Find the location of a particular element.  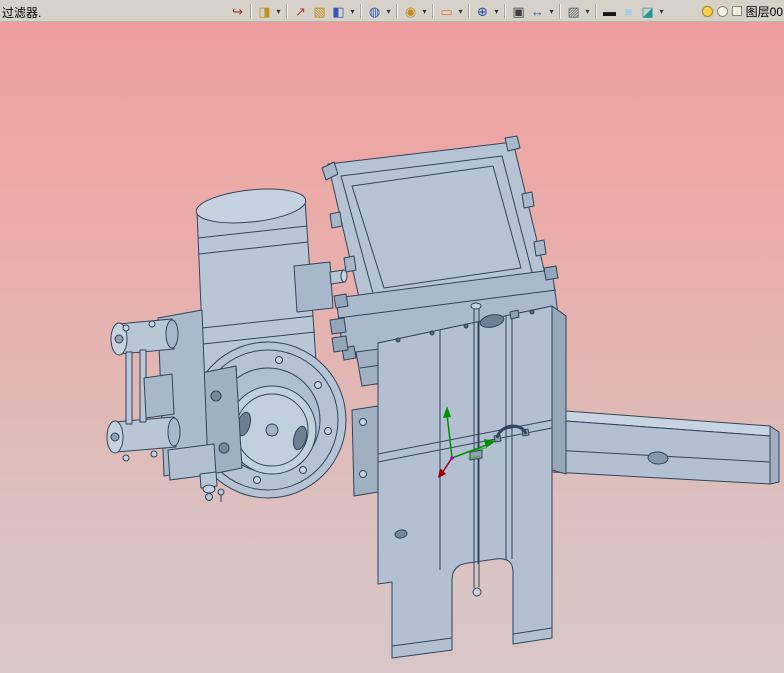

sketch-pen-icon: ↗ is located at coordinates (300, 11).